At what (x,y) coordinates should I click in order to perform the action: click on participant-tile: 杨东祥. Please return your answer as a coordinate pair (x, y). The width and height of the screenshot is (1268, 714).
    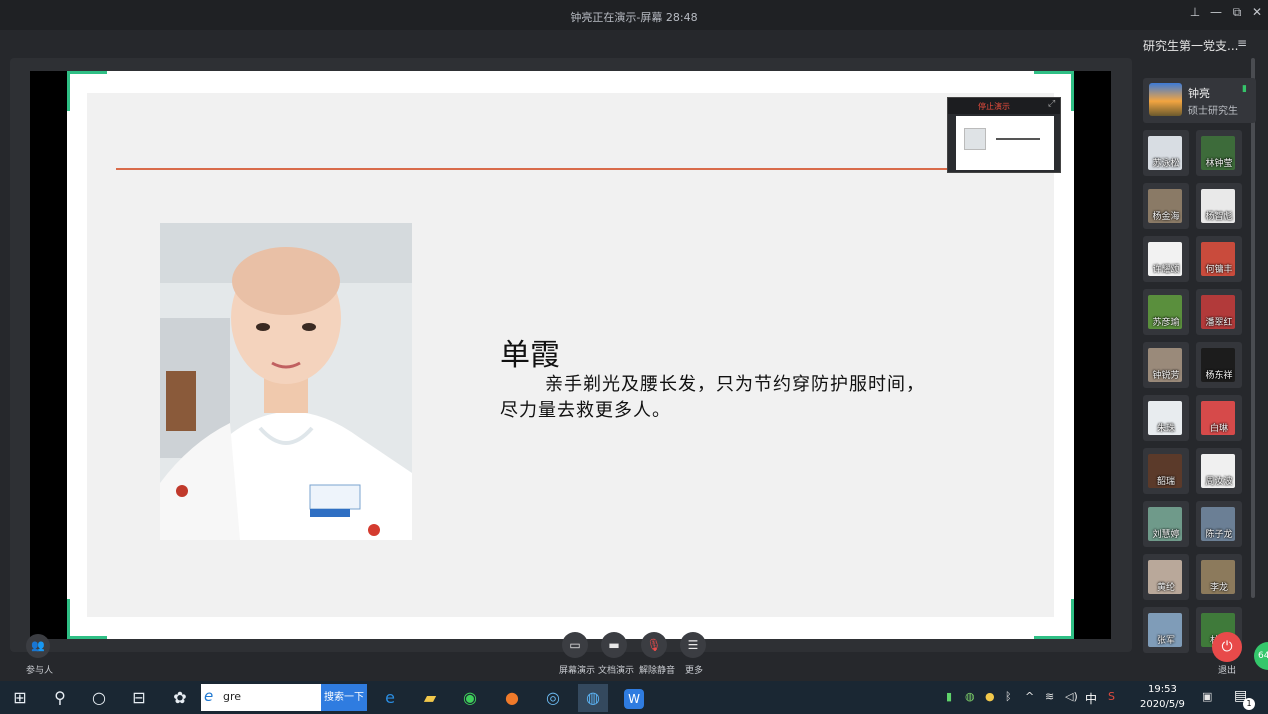
    Looking at the image, I should click on (1219, 365).